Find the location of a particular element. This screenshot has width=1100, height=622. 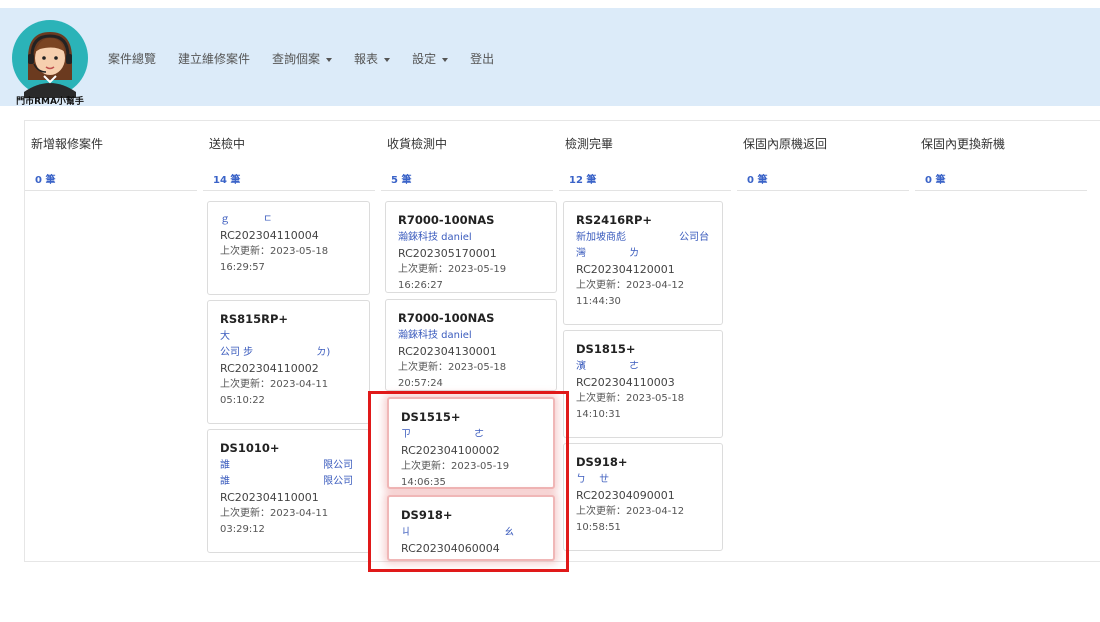

case-model: DS1010+ is located at coordinates (250, 448).